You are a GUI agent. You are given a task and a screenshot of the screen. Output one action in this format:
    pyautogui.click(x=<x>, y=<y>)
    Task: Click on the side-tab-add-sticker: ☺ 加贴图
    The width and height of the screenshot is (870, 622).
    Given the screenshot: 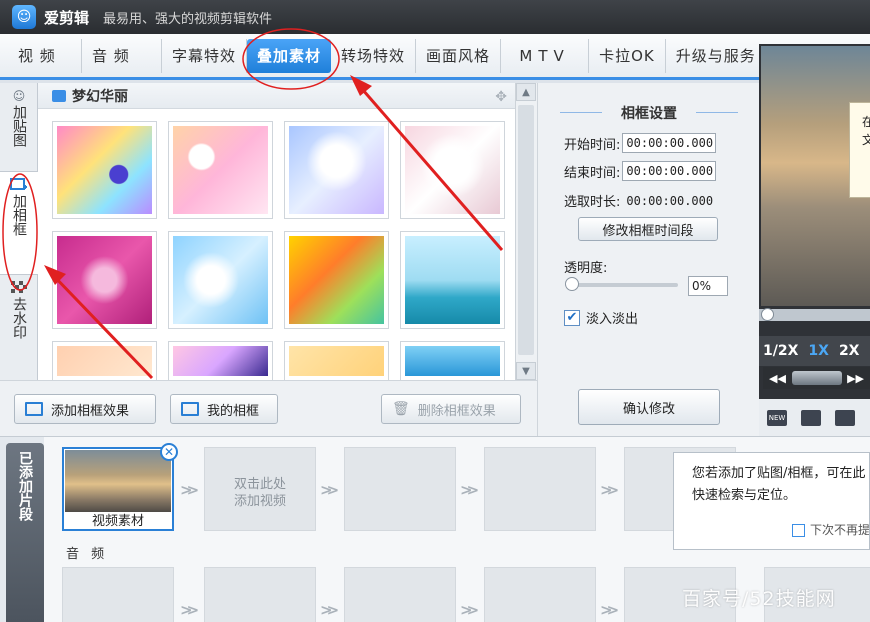 What is the action you would take?
    pyautogui.click(x=19, y=127)
    